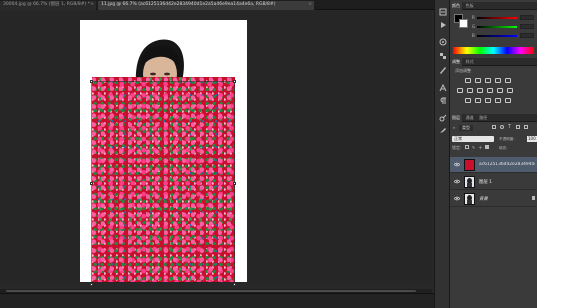  I want to click on blend-mode-select: 正常, so click(473, 139).